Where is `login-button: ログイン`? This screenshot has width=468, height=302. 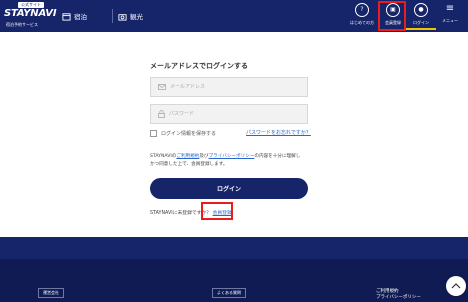
login-button: ログイン is located at coordinates (229, 188).